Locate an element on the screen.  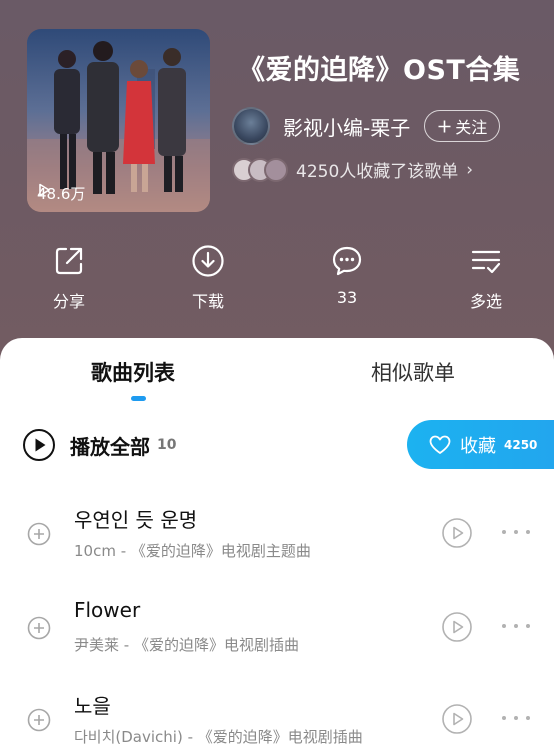
multiselect-button: 多选 is located at coordinates (486, 278).